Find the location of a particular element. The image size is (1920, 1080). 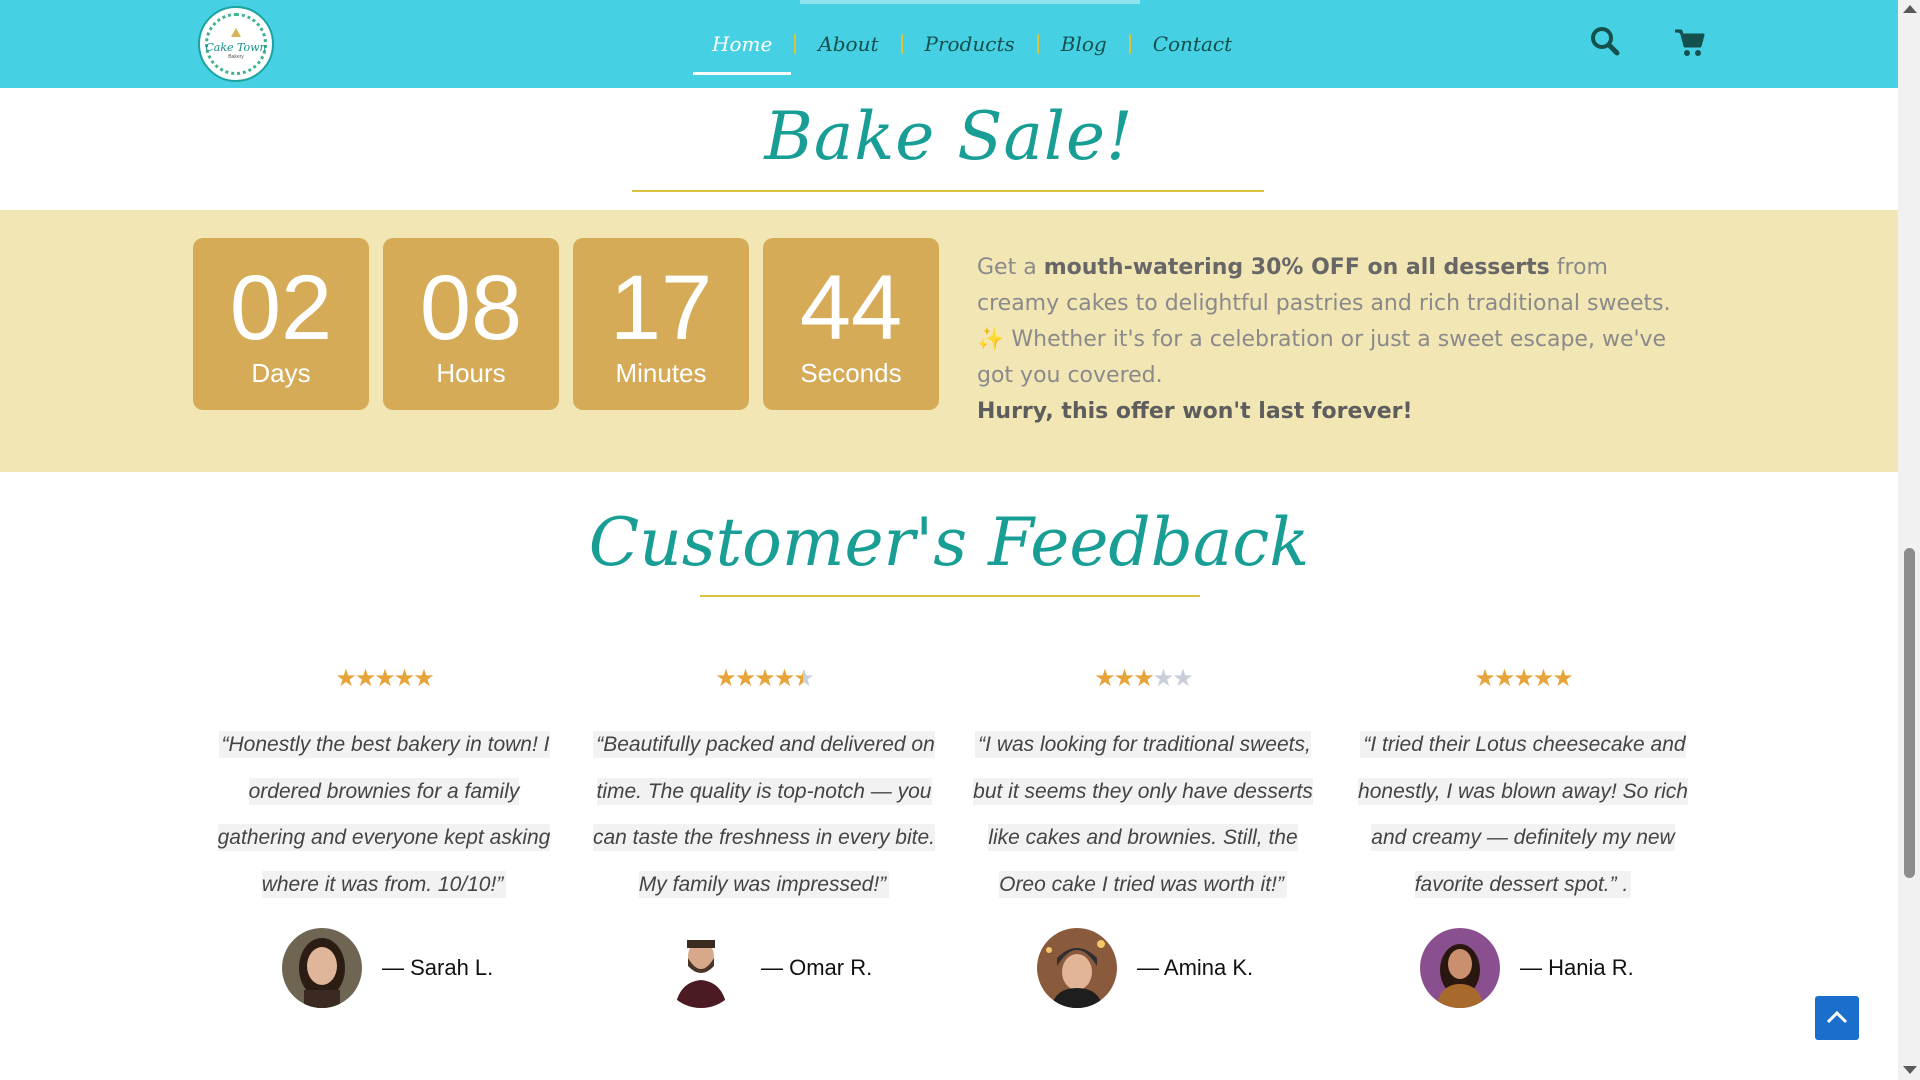

scroll-down-arrow is located at coordinates (1910, 1070).